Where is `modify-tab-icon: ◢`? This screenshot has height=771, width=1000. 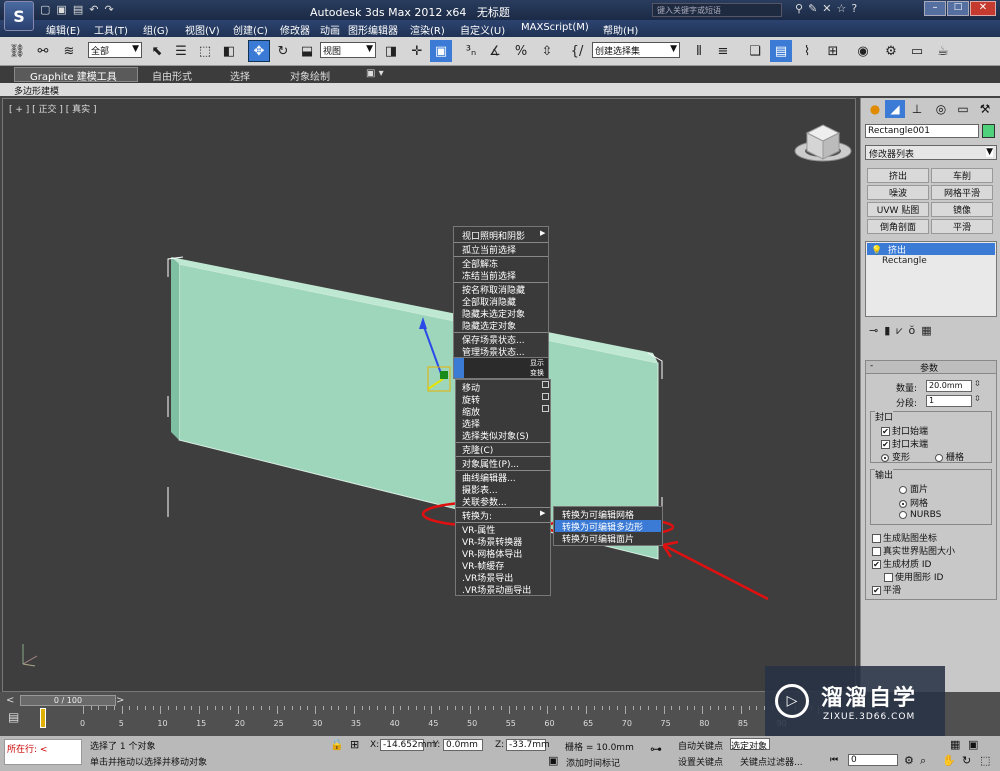 modify-tab-icon: ◢ is located at coordinates (895, 109).